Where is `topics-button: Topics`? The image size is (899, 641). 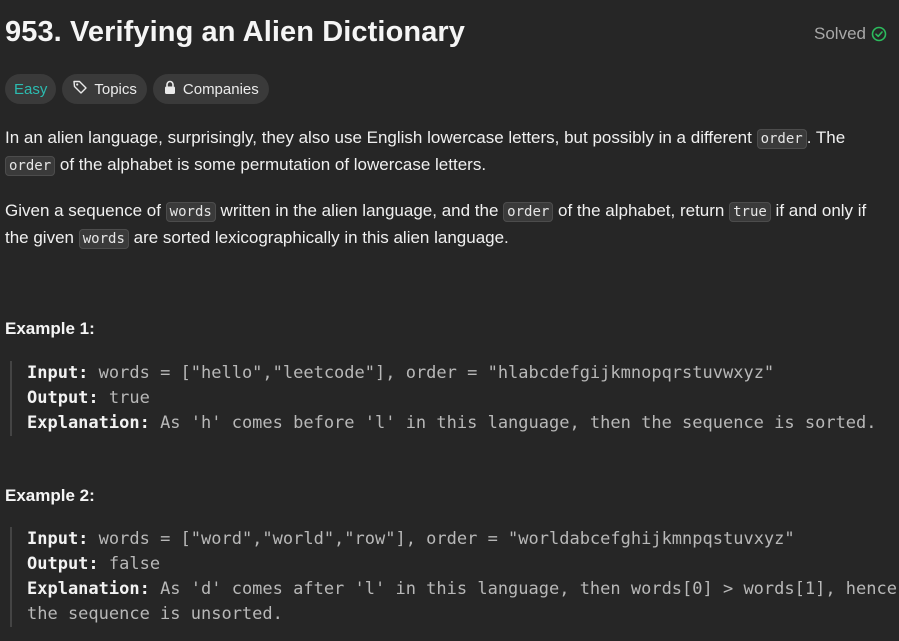
topics-button: Topics is located at coordinates (104, 89).